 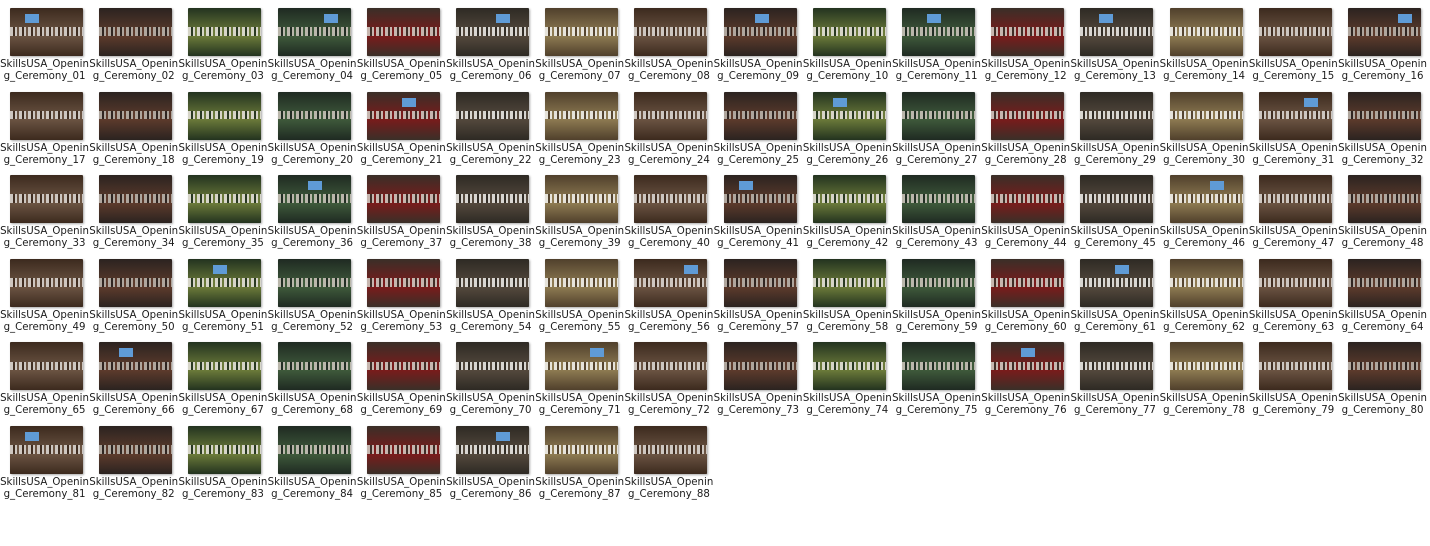 What do you see at coordinates (133, 298) in the screenshot?
I see `file-item: SkillsUSA_Opening_Ceremony_50` at bounding box center [133, 298].